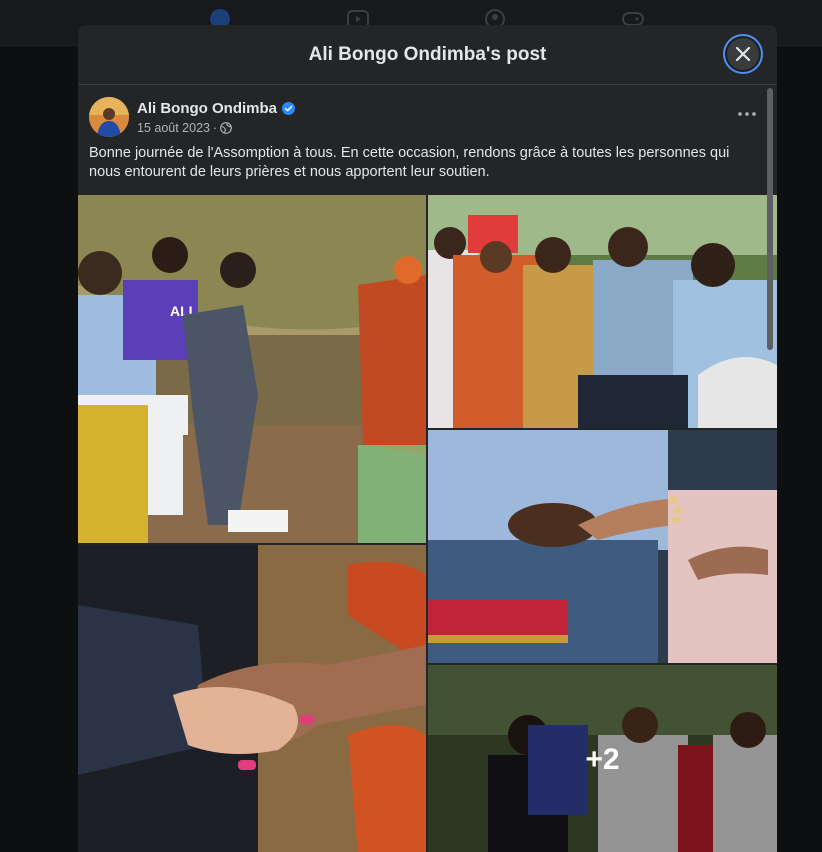 The height and width of the screenshot is (852, 822). I want to click on avatar, so click(109, 117).